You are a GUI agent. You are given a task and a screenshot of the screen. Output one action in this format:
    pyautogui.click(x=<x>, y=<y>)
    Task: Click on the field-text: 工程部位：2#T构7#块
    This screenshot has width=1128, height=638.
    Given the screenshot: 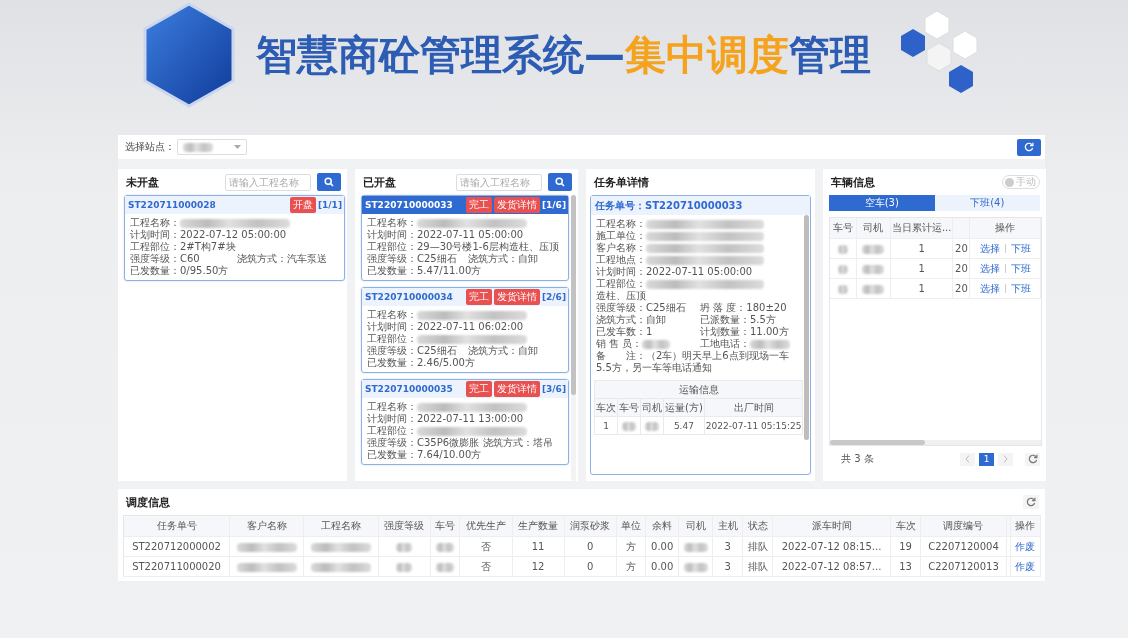 What is the action you would take?
    pyautogui.click(x=183, y=246)
    